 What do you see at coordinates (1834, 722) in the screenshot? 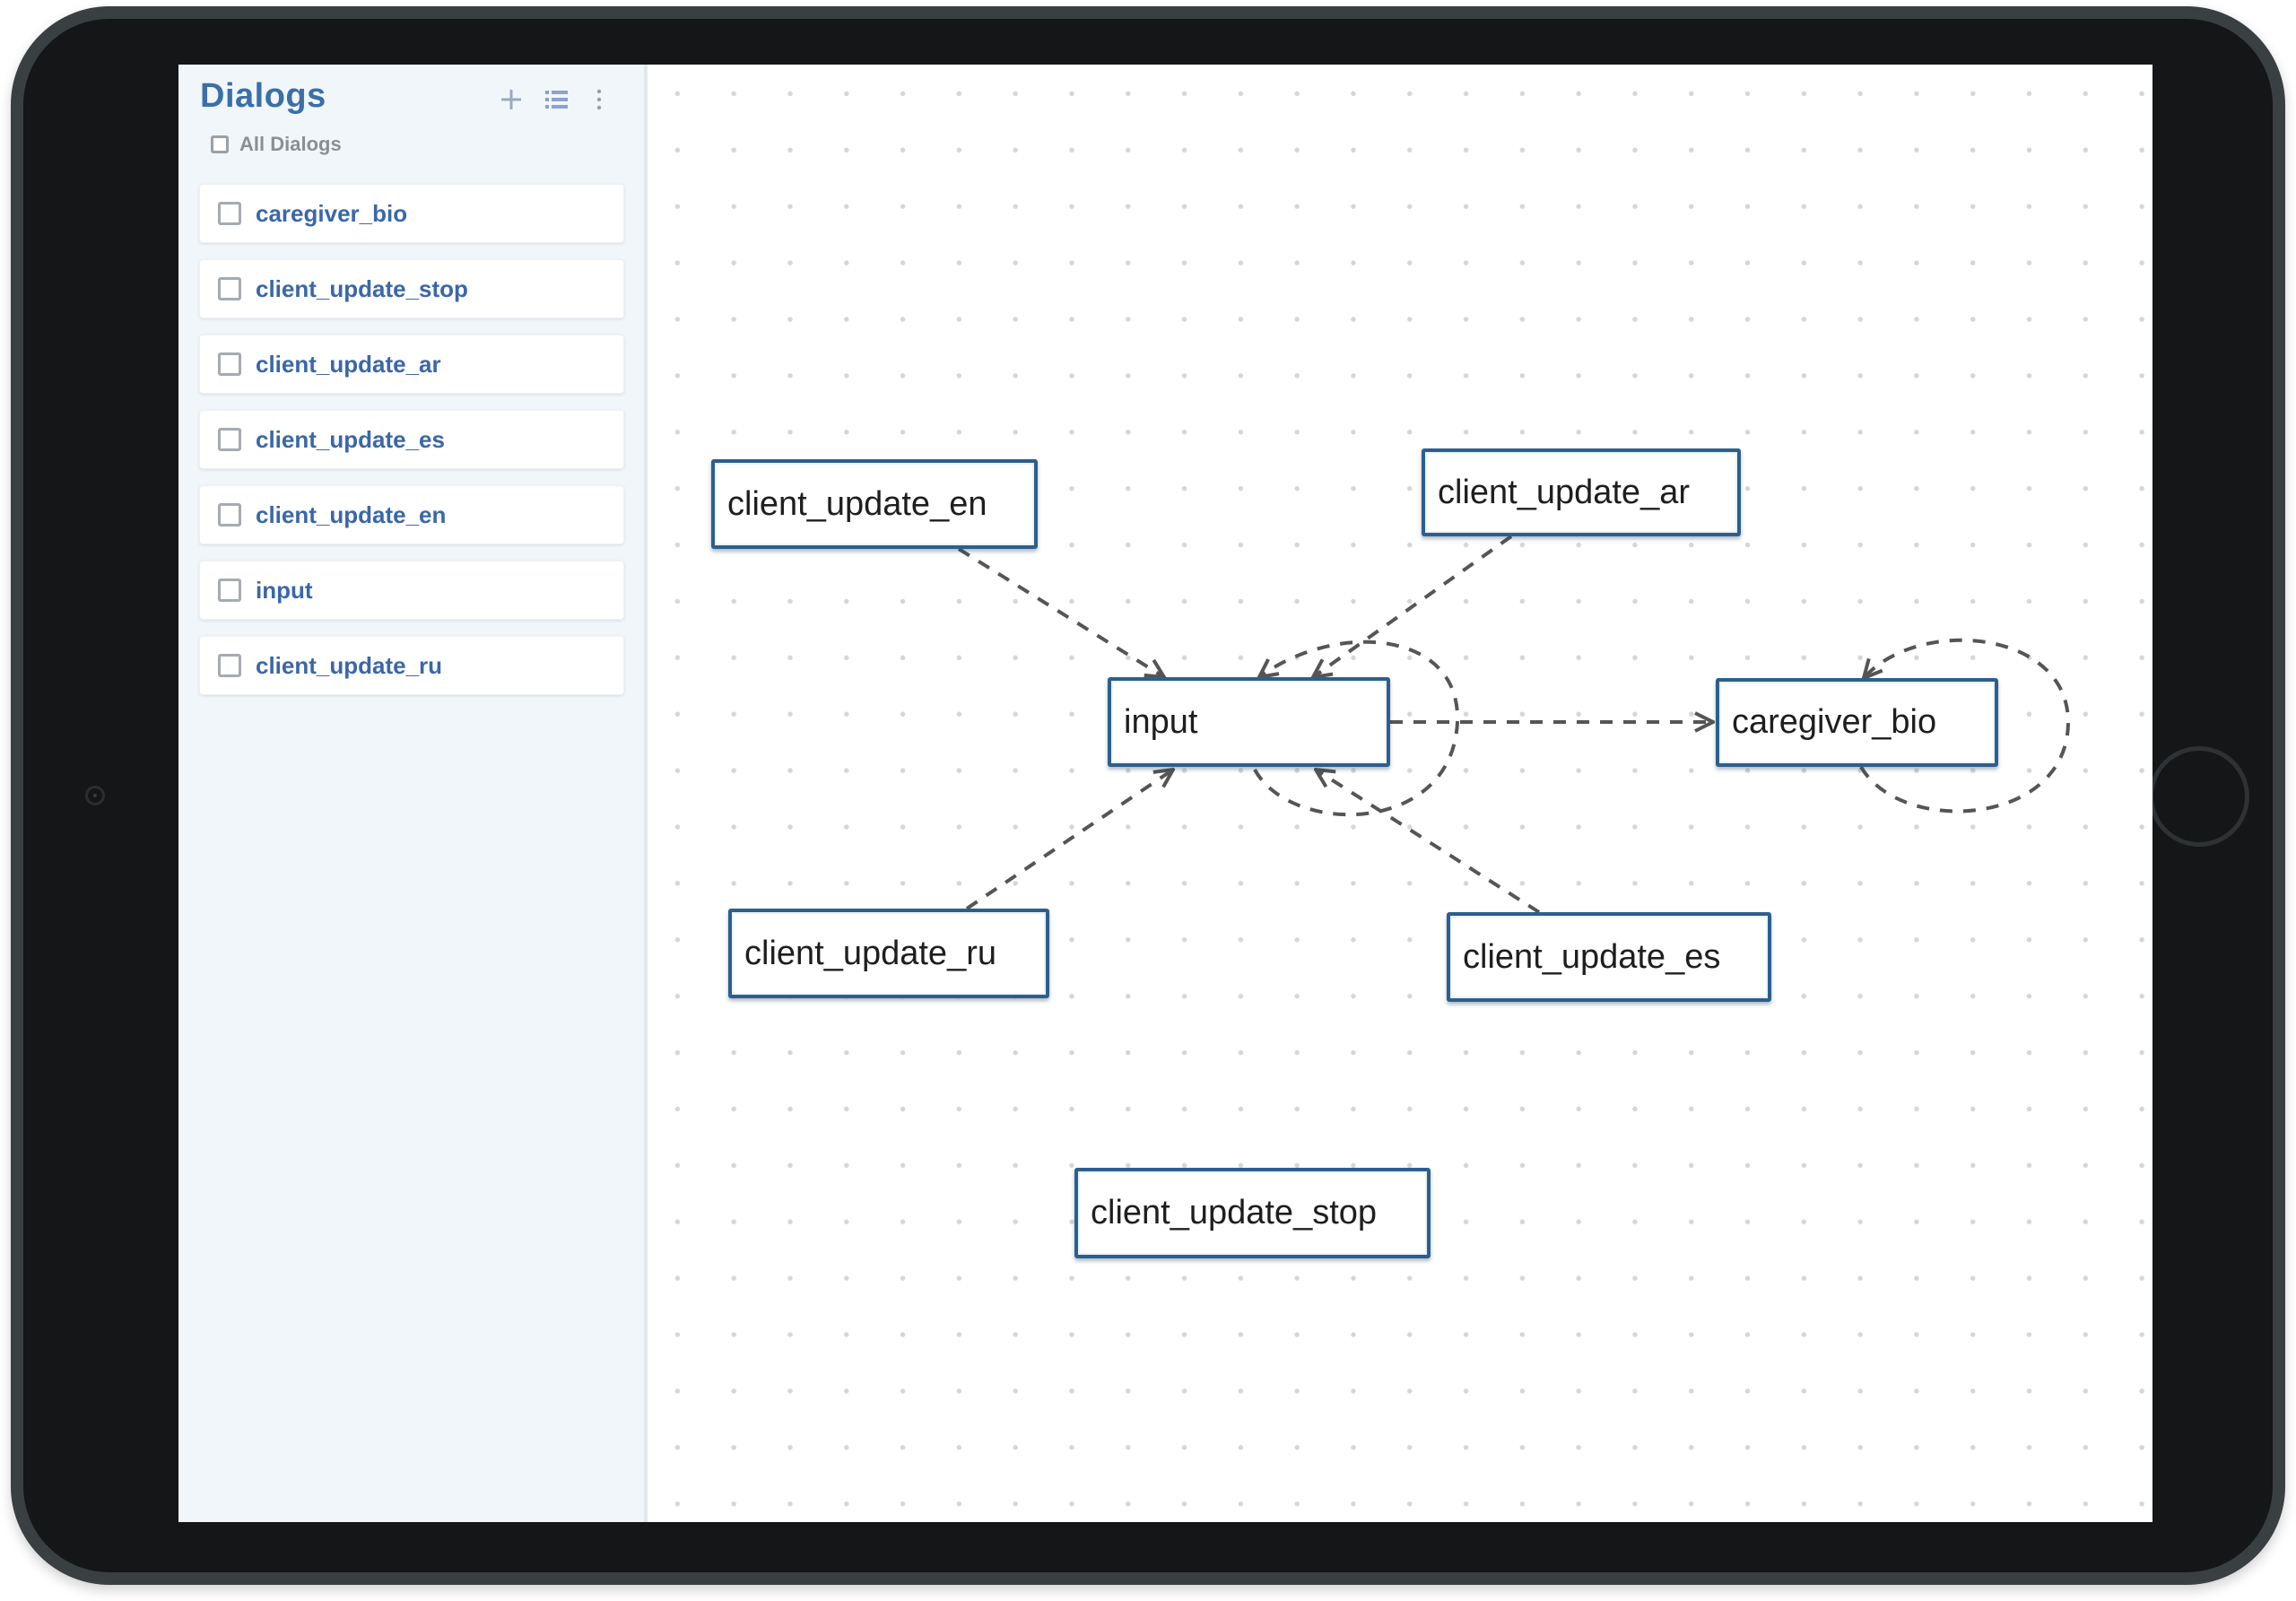
I see `node-label: caregiver_bio` at bounding box center [1834, 722].